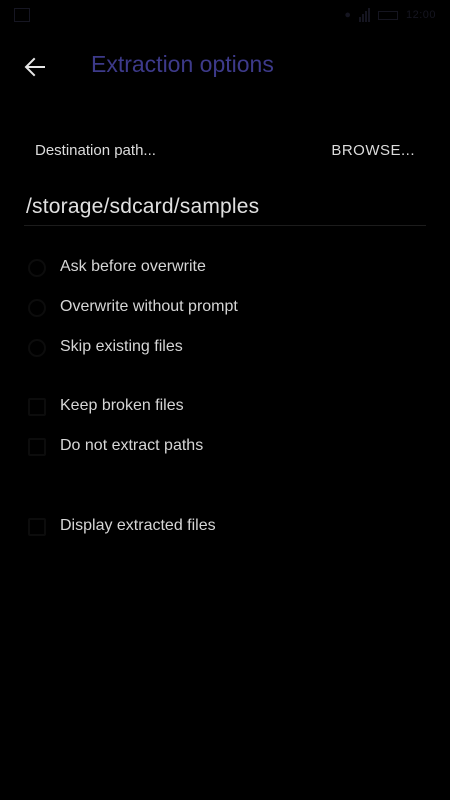 Image resolution: width=450 pixels, height=800 pixels. I want to click on option-skip-existing-files: Skip existing files, so click(225, 348).